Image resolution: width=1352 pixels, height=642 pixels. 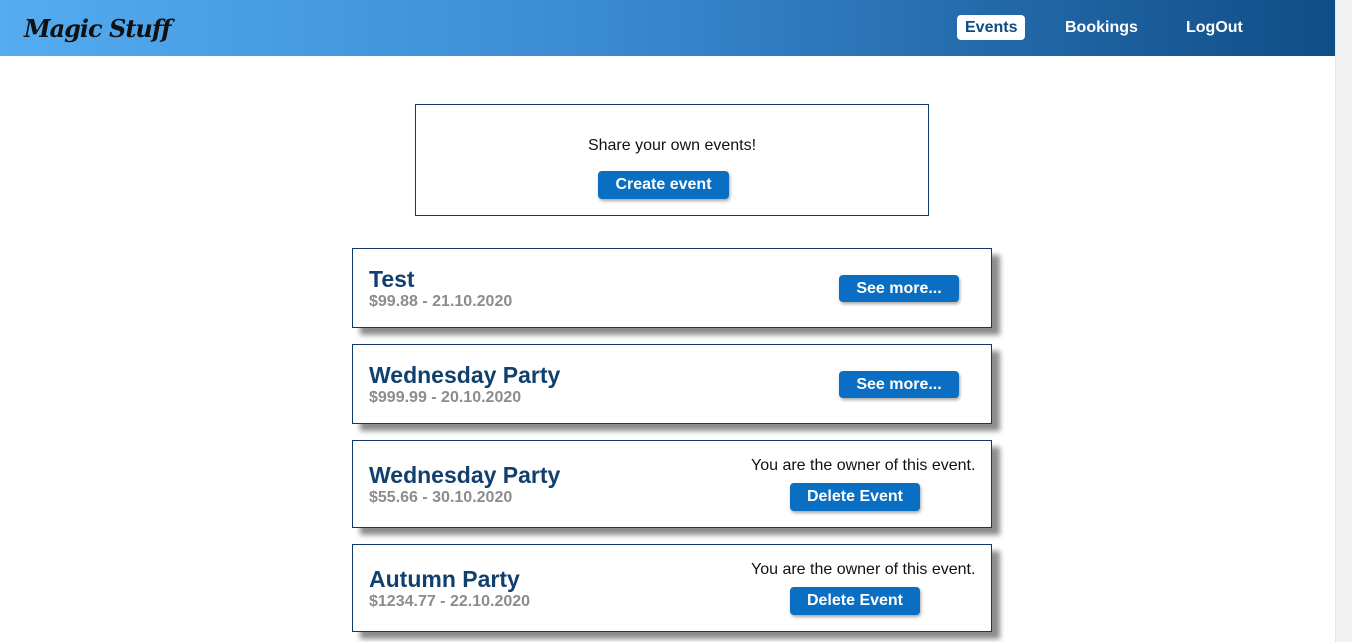 I want to click on event-price-date: $1234.77 - 22.10.2020, so click(x=450, y=601).